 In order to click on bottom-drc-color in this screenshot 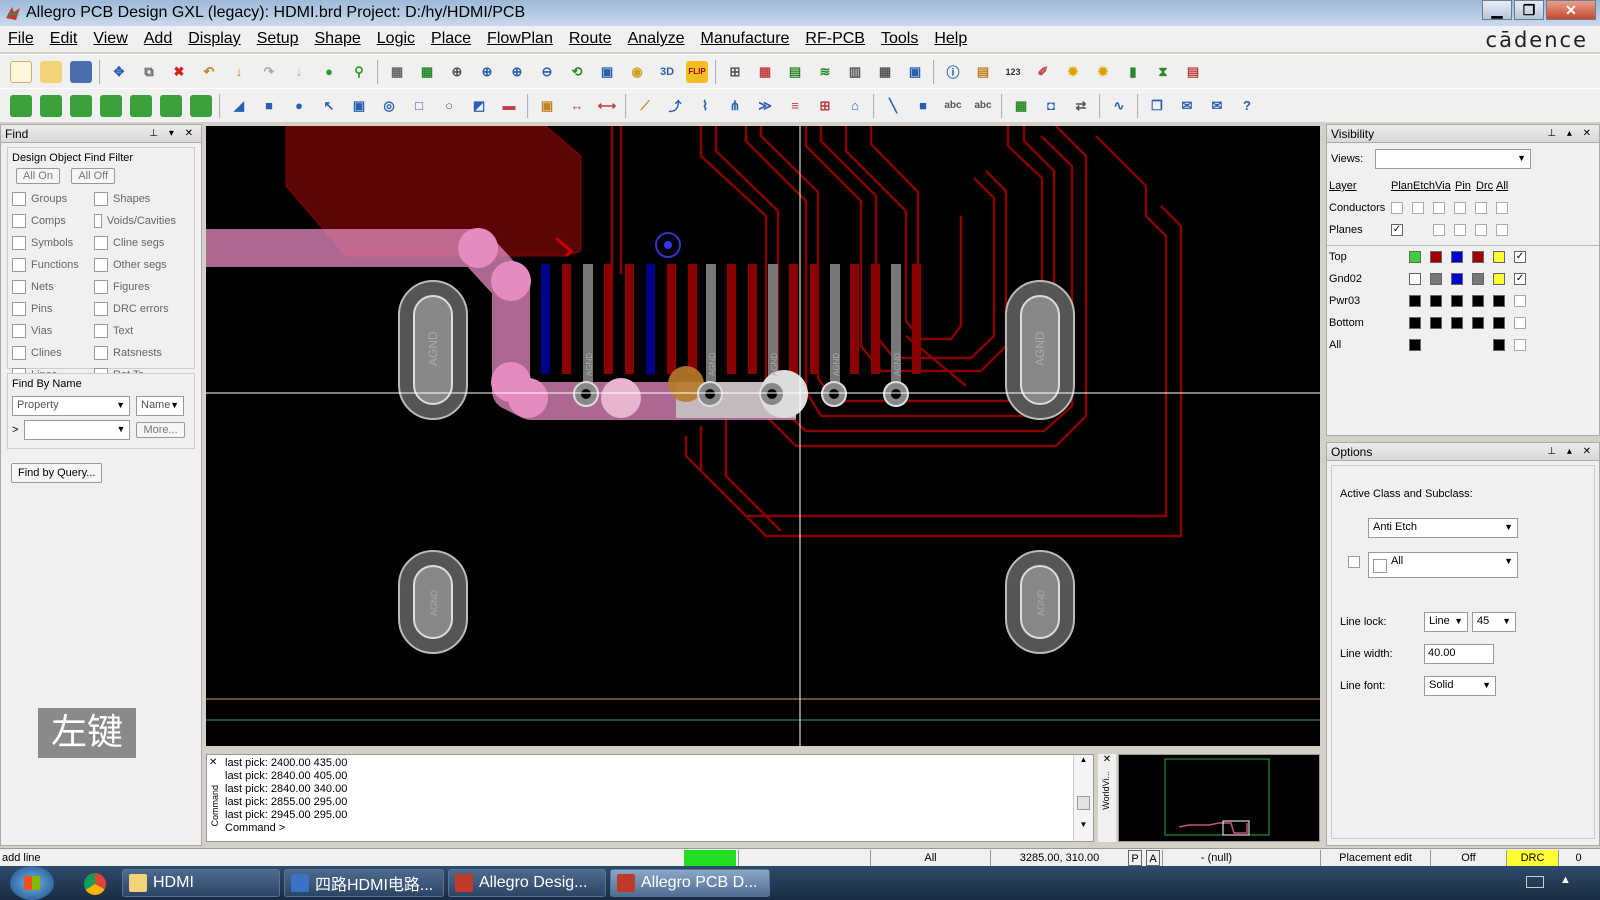, I will do `click(1499, 323)`.